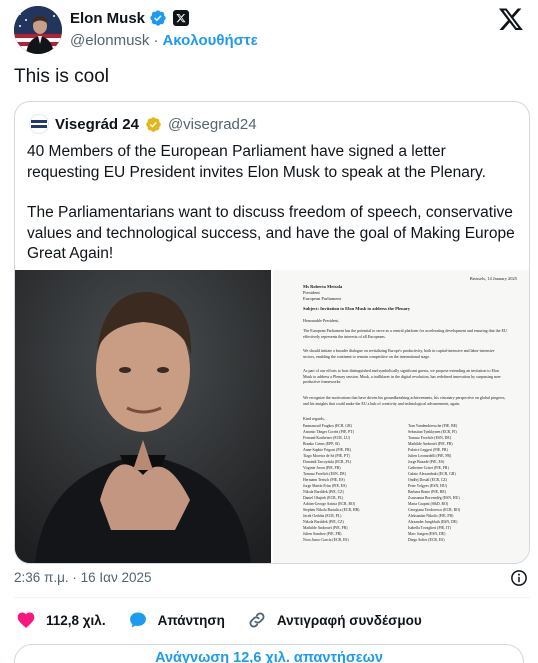 The image size is (538, 663). I want to click on like-count: 112,8 χιλ., so click(76, 620).